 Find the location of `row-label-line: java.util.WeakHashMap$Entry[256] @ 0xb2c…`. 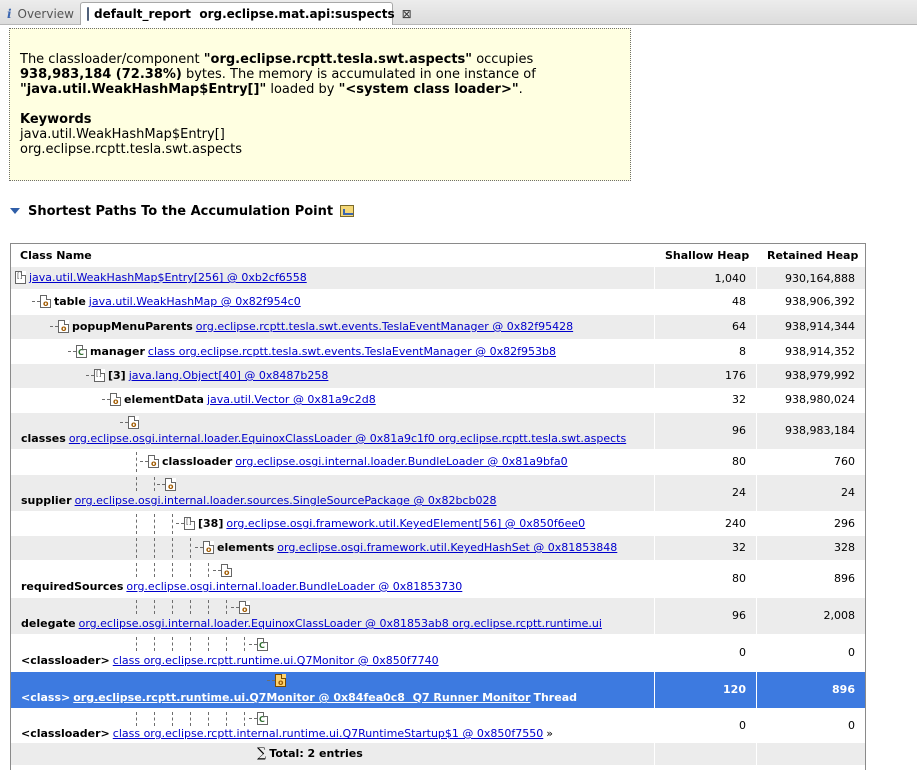

row-label-line: java.util.WeakHashMap$Entry[256] @ 0xb2c… is located at coordinates (162, 277).